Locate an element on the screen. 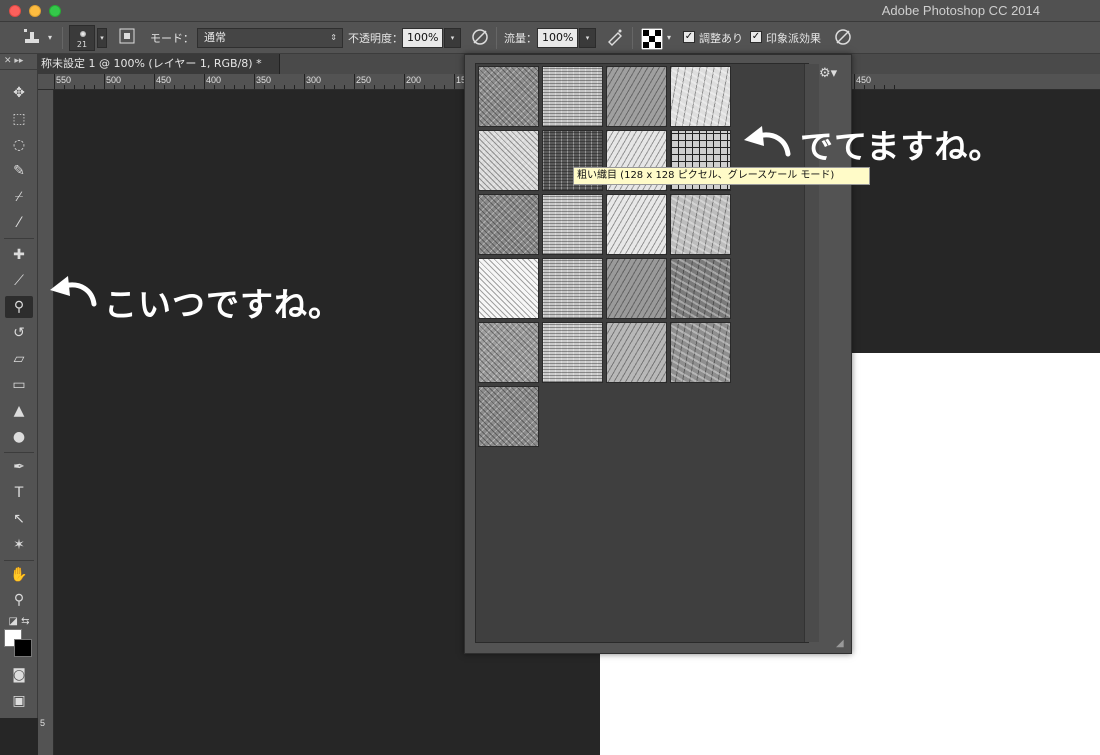 This screenshot has height=755, width=1100. brush-tool-icon: ⟋ is located at coordinates (19, 281).